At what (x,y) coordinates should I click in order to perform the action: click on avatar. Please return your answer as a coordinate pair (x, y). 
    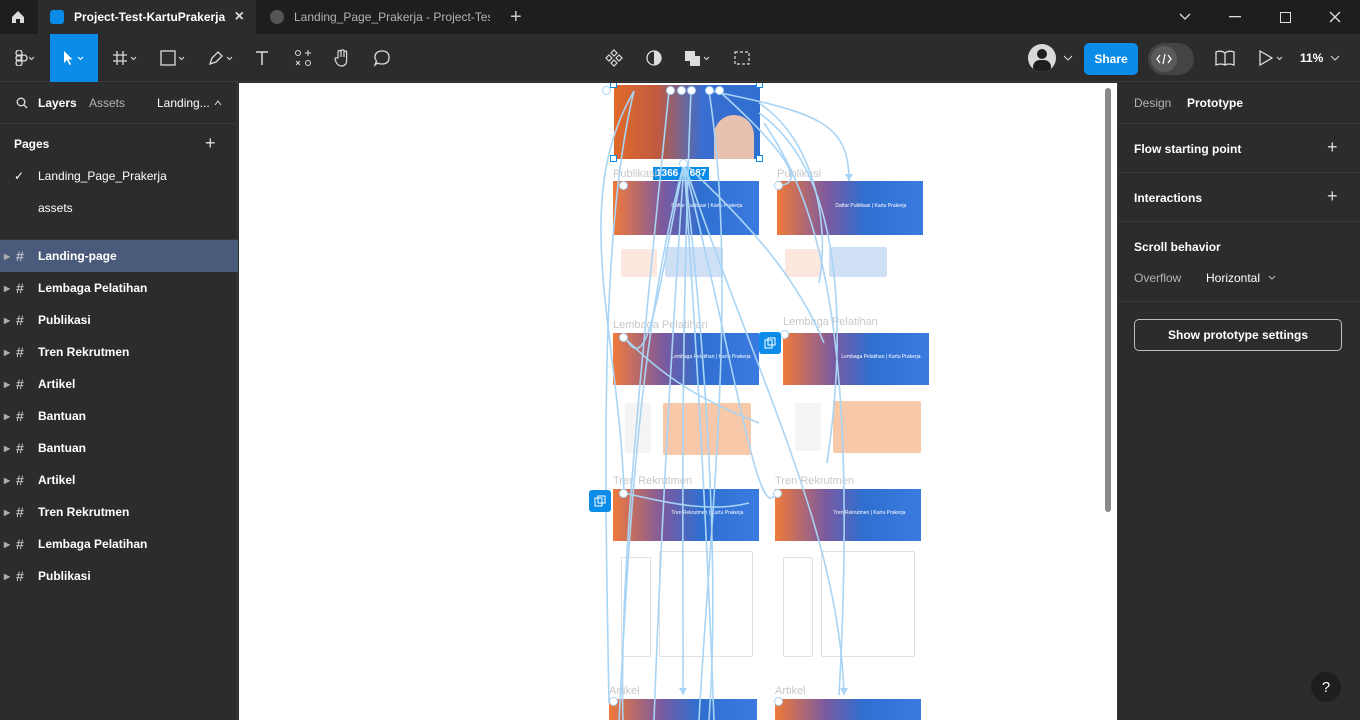
    Looking at the image, I should click on (1042, 58).